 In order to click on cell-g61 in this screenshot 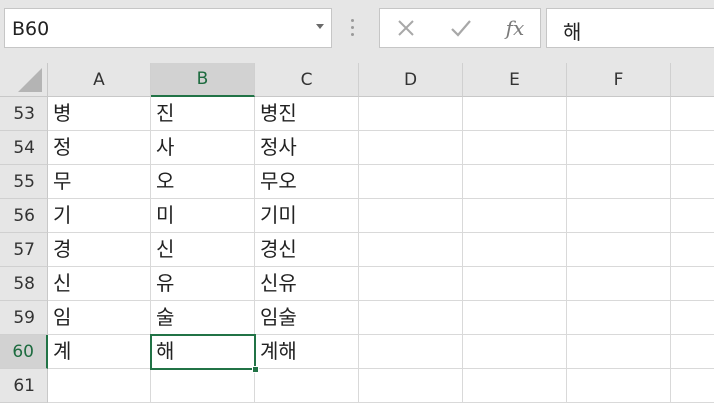, I will do `click(692, 386)`.